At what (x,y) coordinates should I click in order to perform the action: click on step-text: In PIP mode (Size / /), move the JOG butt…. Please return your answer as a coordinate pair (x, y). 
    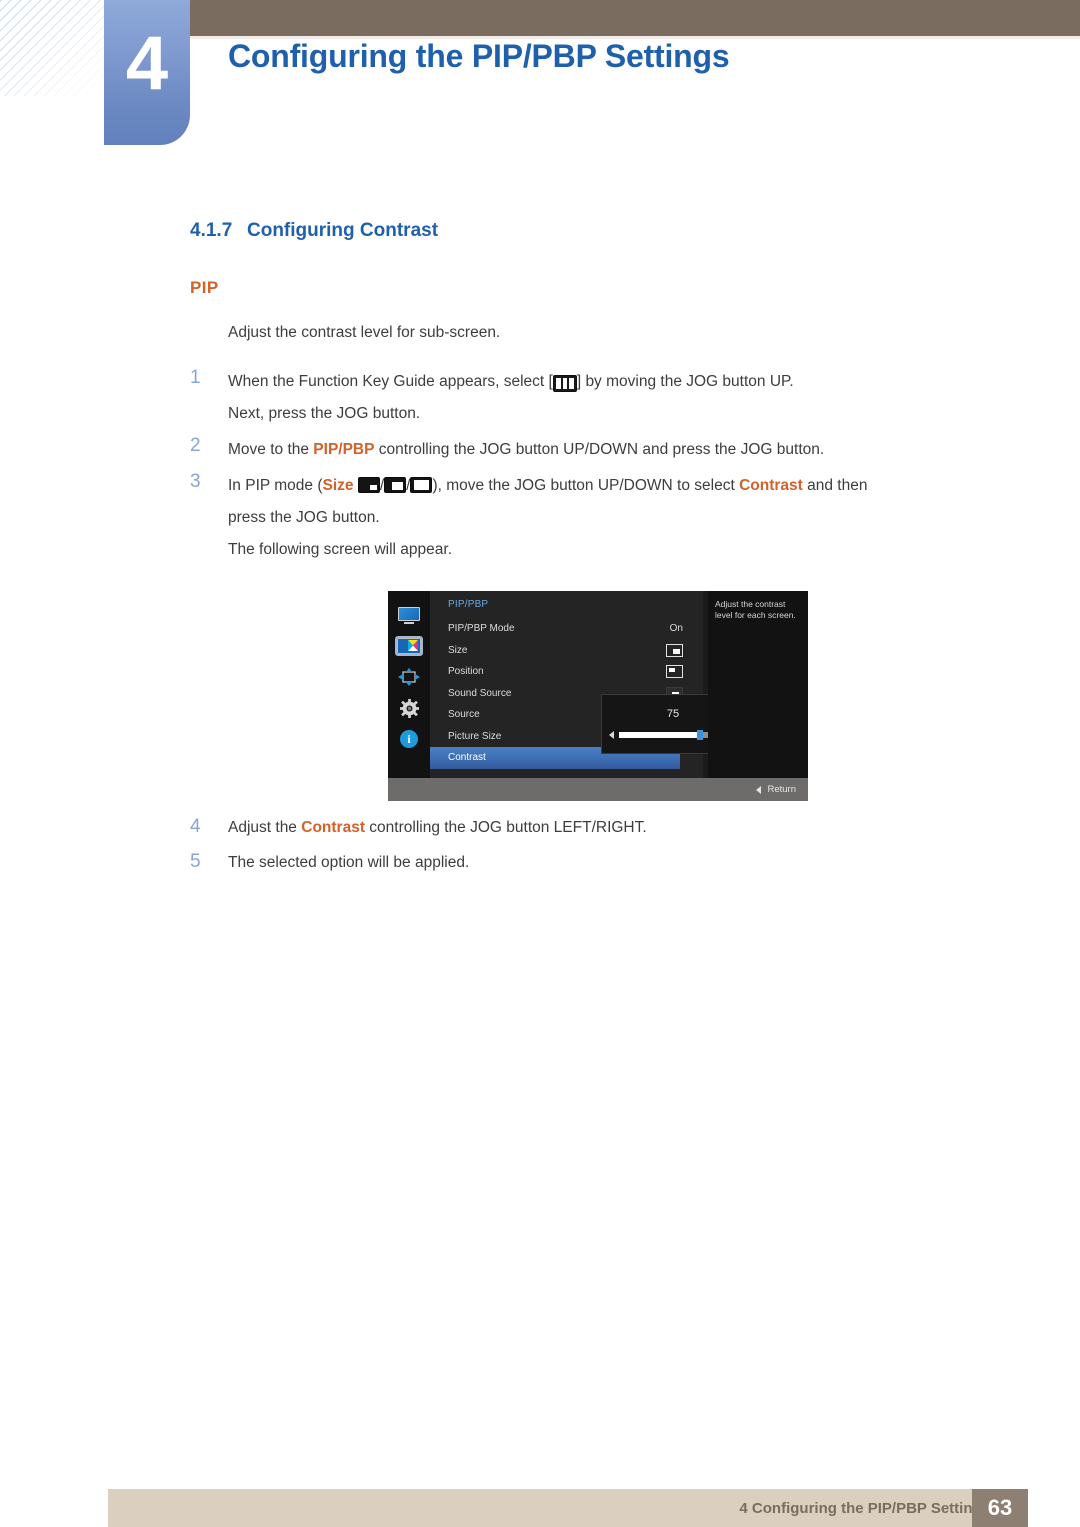
    Looking at the image, I should click on (547, 518).